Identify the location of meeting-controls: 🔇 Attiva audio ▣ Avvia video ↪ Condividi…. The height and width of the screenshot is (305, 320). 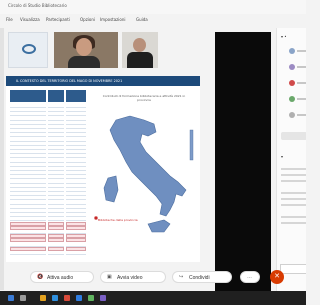
(153, 277).